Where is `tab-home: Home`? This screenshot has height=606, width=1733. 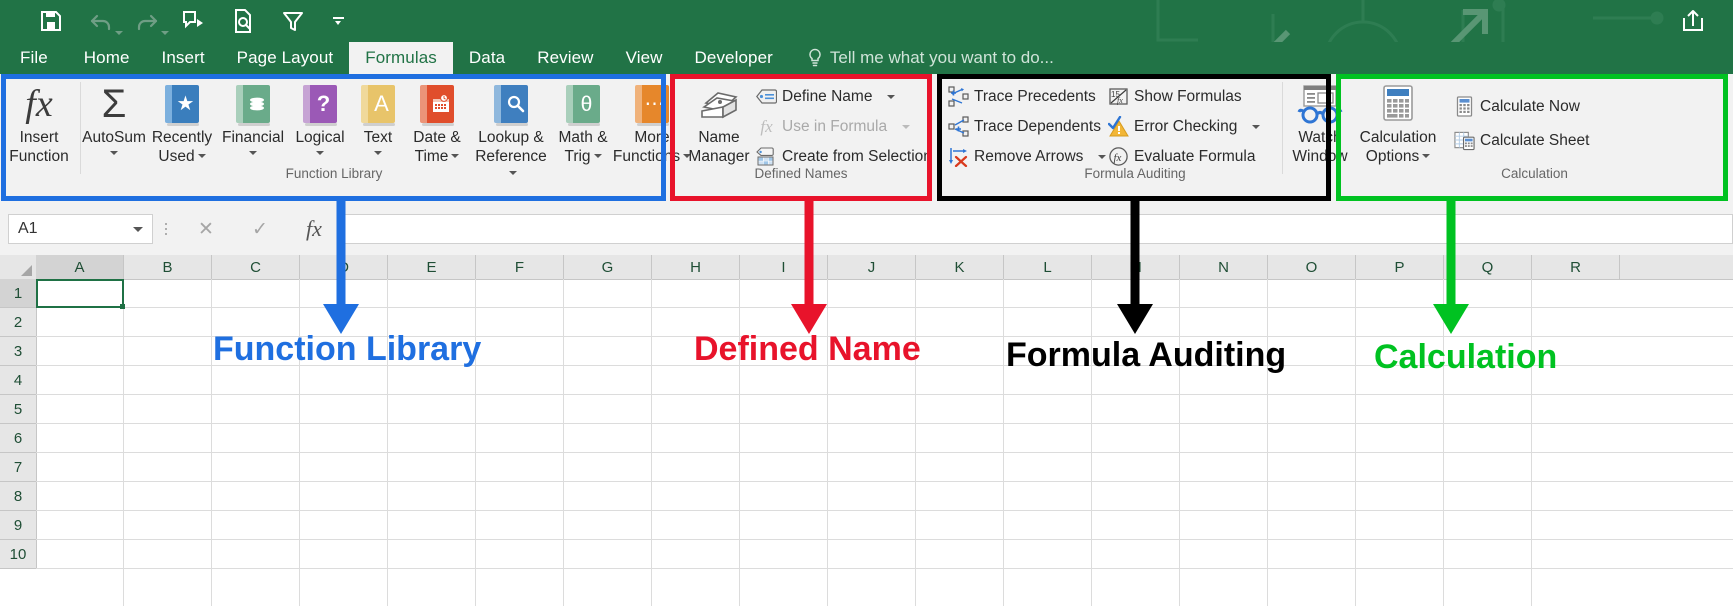 tab-home: Home is located at coordinates (107, 58).